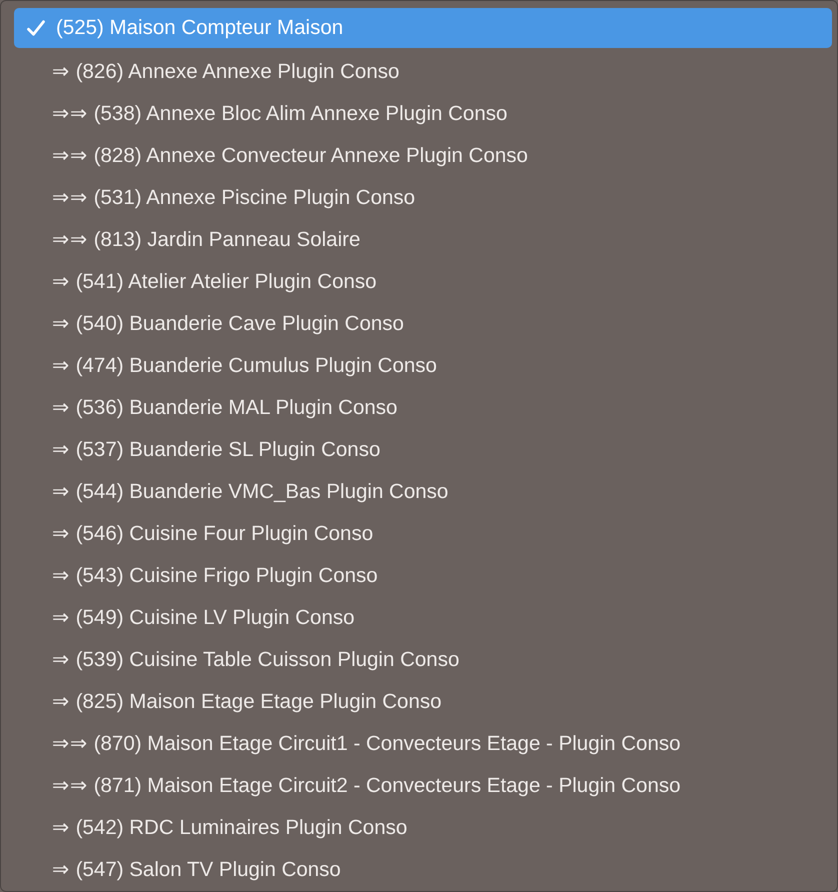  Describe the element at coordinates (419, 155) in the screenshot. I see `menu-item: ⇒⇒ (828) Annexe Convecteur Annexe Plugin Conso` at that location.